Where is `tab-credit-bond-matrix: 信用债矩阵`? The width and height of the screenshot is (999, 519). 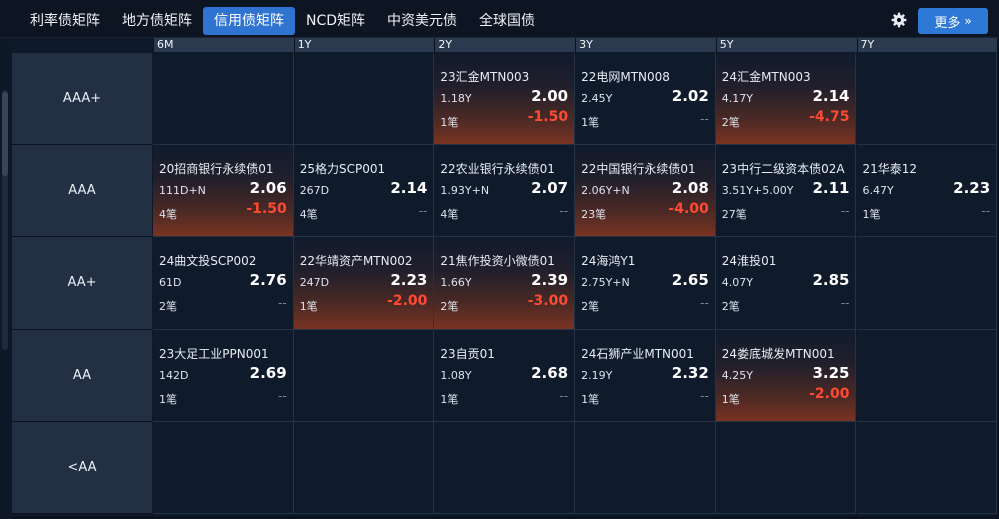
tab-credit-bond-matrix: 信用债矩阵 is located at coordinates (249, 21).